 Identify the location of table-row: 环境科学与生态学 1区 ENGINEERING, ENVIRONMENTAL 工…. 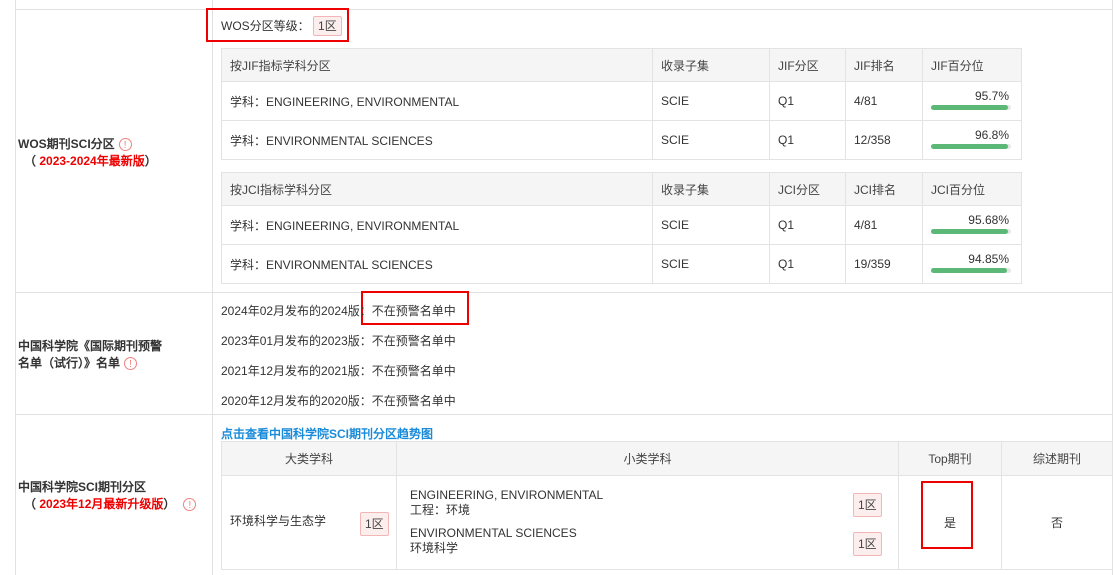
(667, 522).